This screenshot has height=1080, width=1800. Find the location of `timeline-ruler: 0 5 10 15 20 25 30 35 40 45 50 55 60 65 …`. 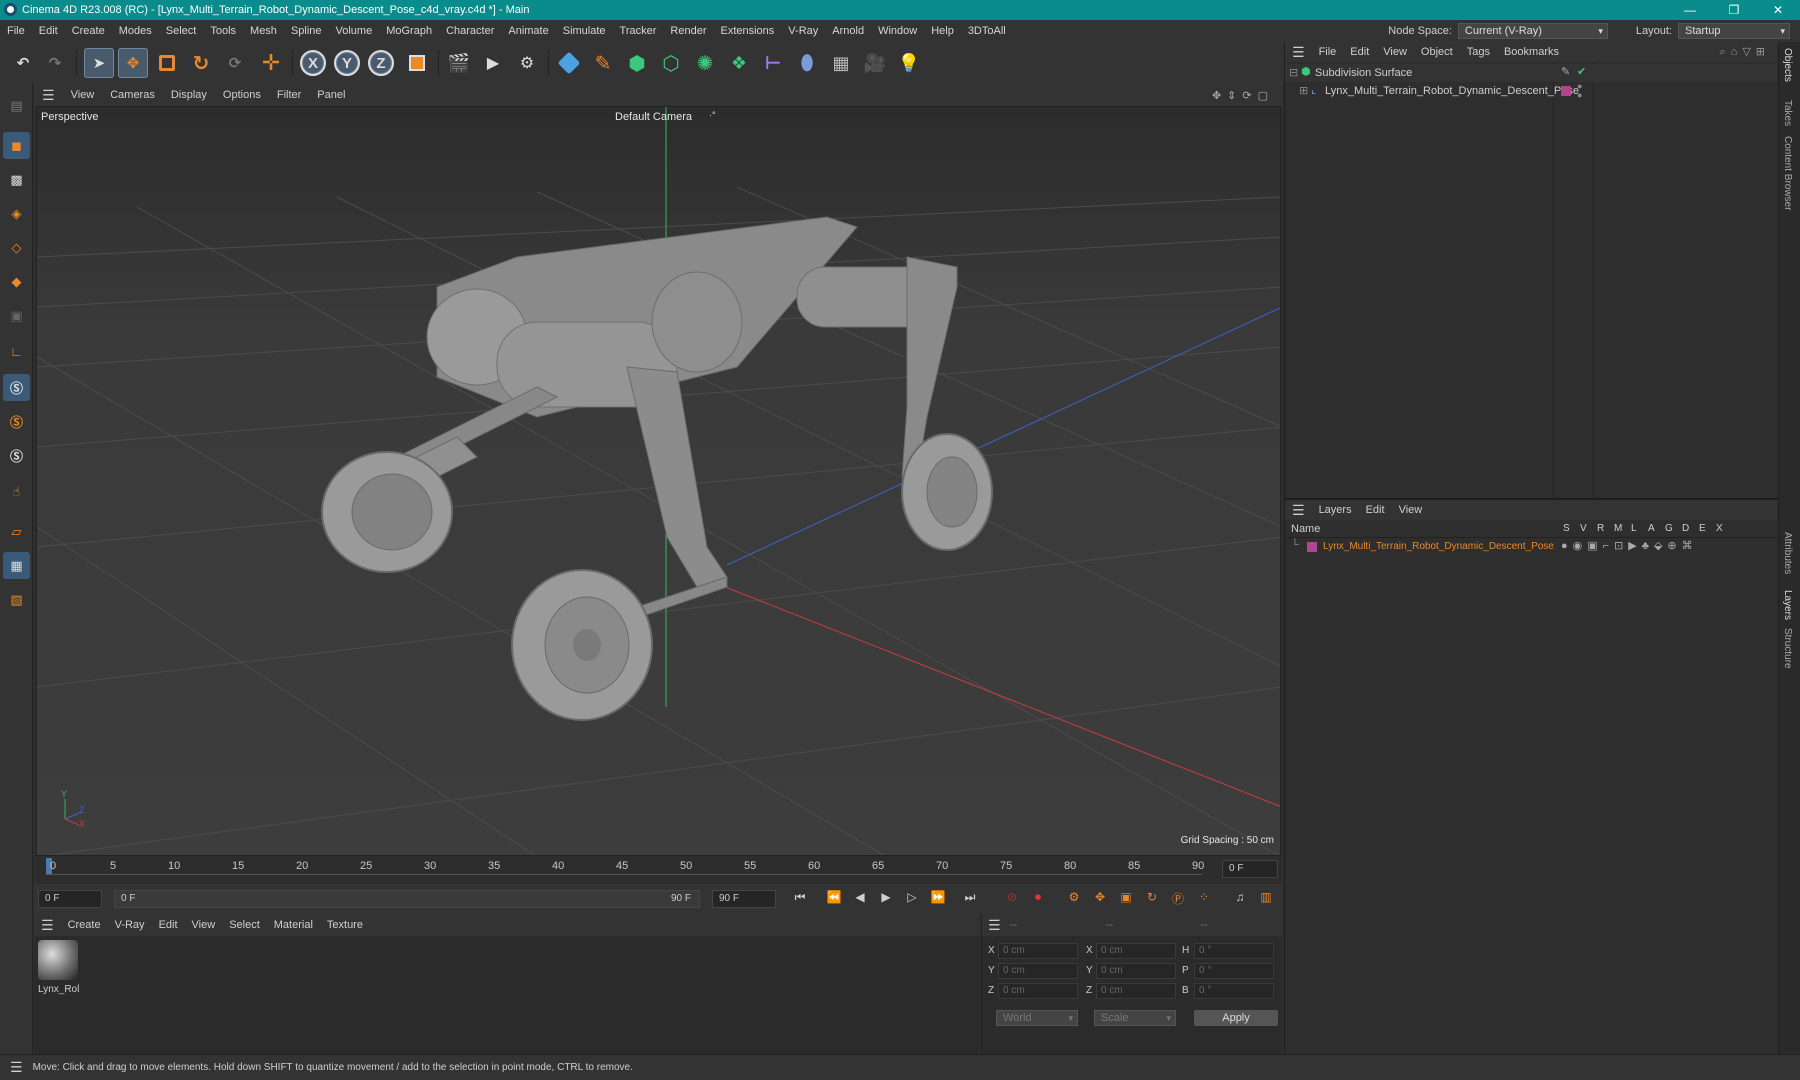

timeline-ruler: 0 5 10 15 20 25 30 35 40 45 50 55 60 65 … is located at coordinates (658, 870).